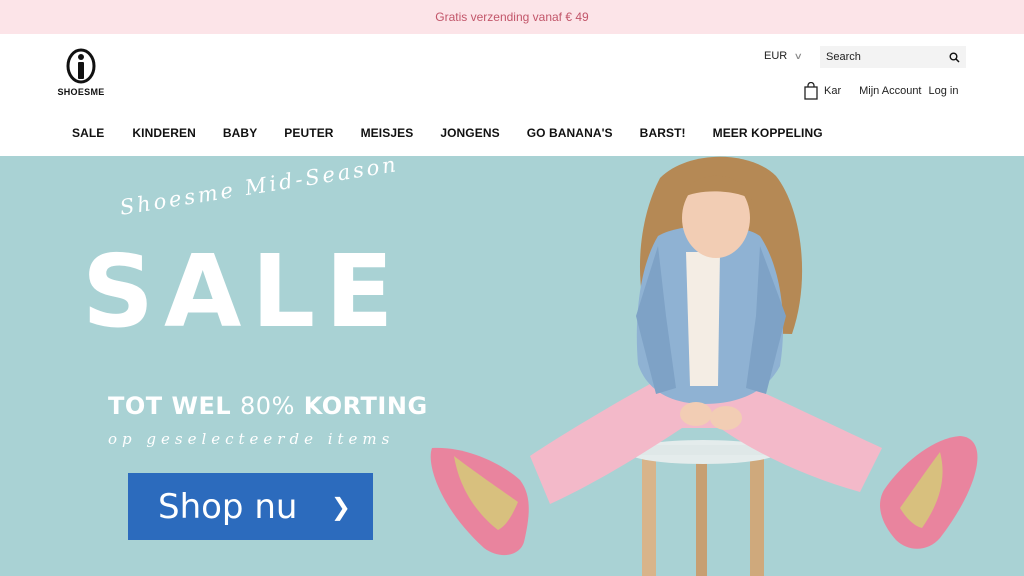 The height and width of the screenshot is (576, 1024). I want to click on logo-mark-icon, so click(81, 66).